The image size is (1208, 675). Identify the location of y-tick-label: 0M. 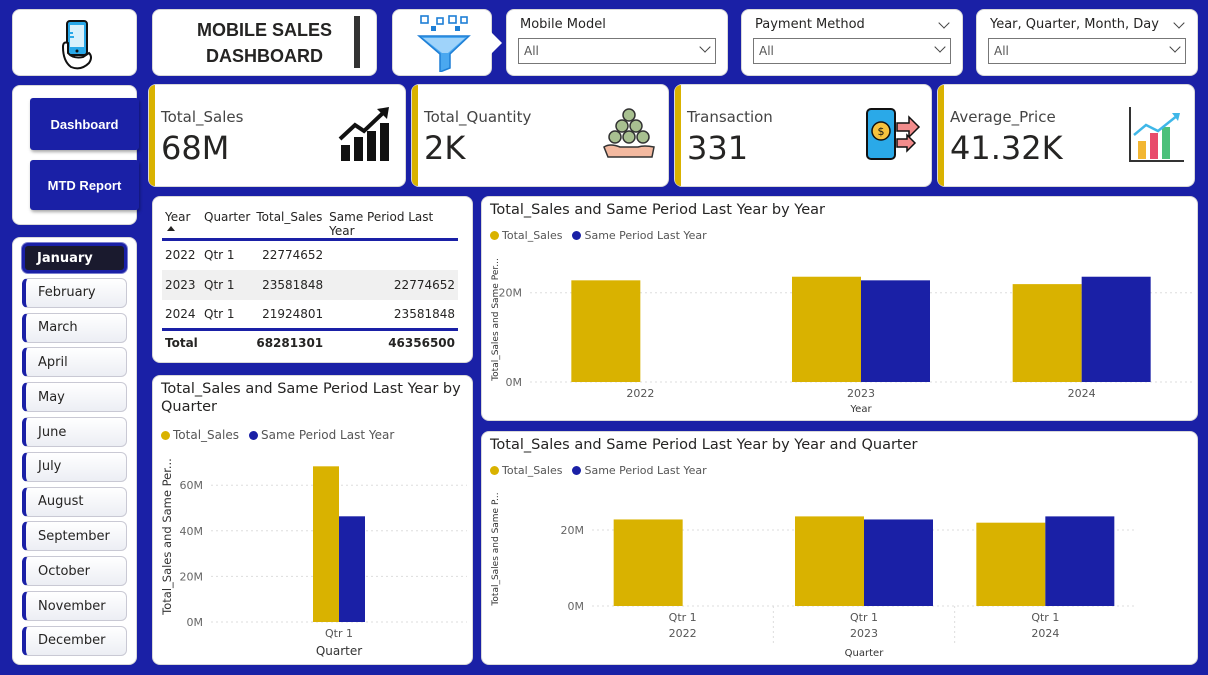
(514, 382).